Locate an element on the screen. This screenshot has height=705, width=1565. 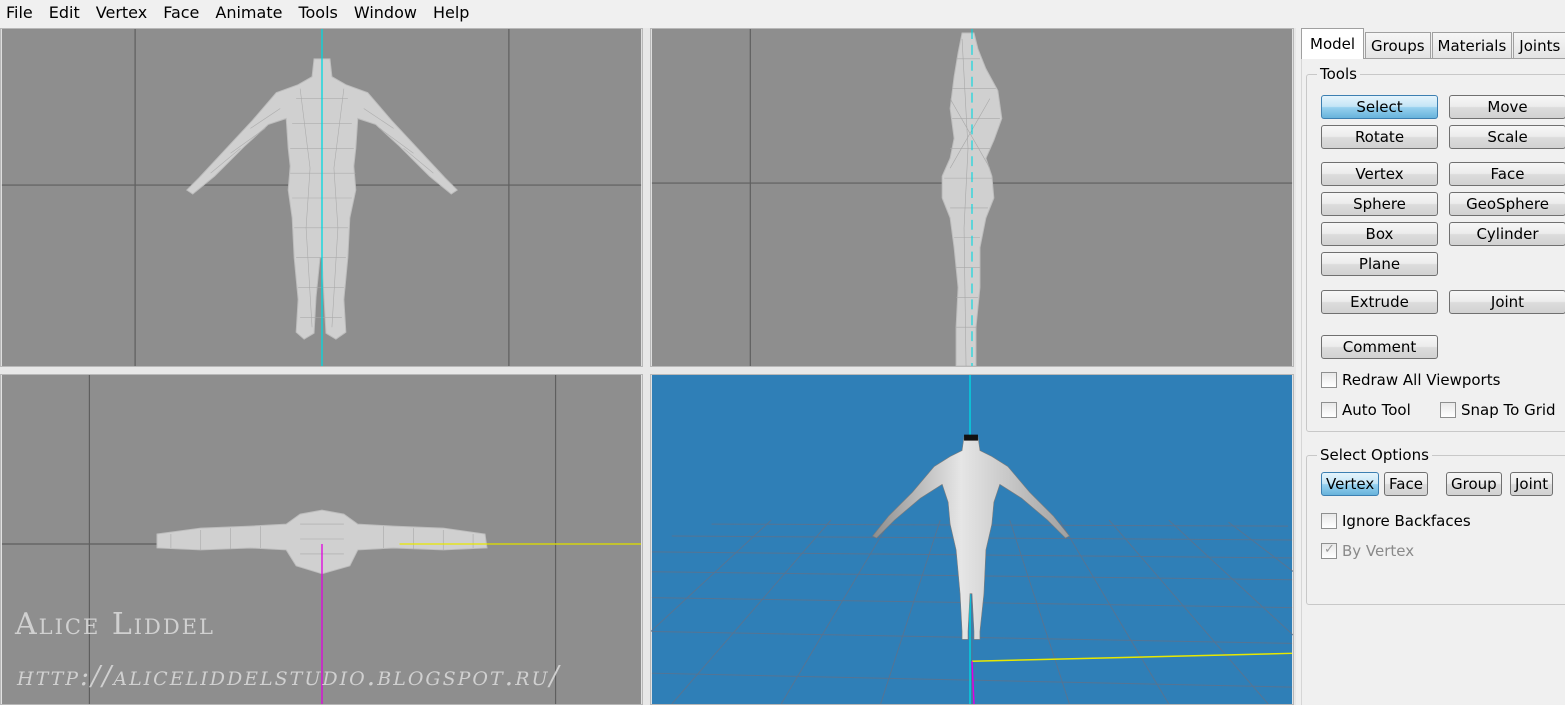
watermark-url: http://aliceliddelstudio.blogspot.ru/ is located at coordinates (289, 676).